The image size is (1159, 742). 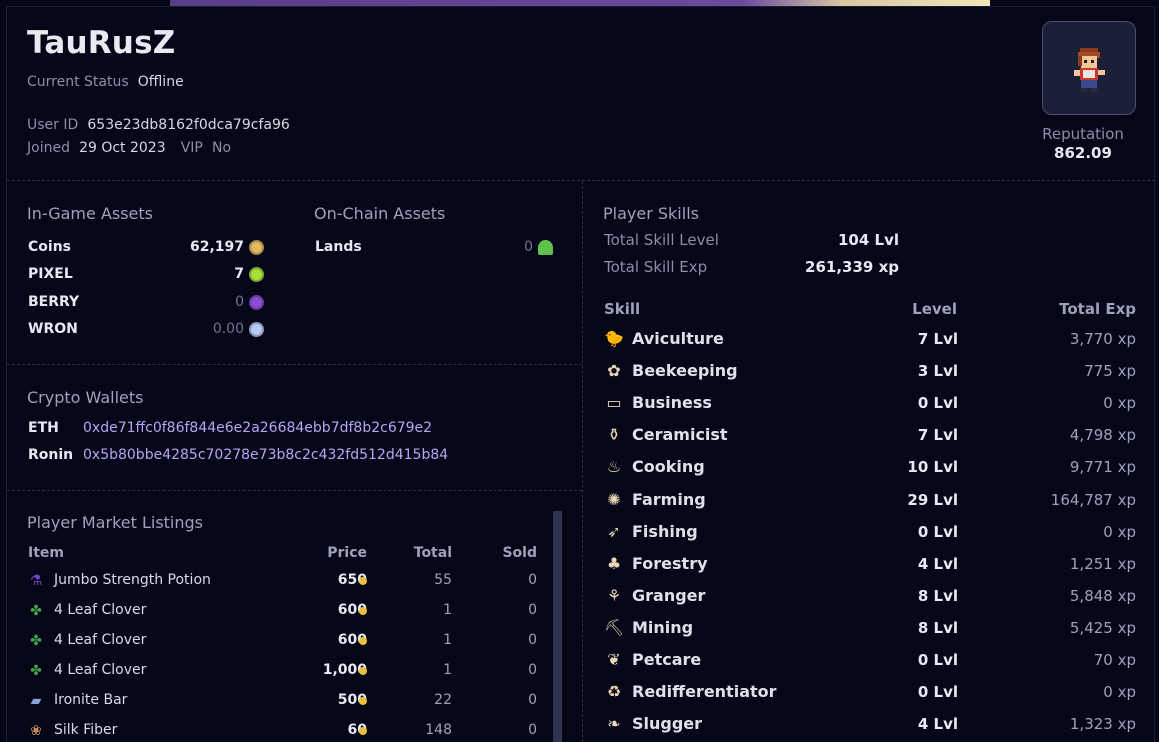 I want to click on farming-icon: ✺, so click(x=614, y=499).